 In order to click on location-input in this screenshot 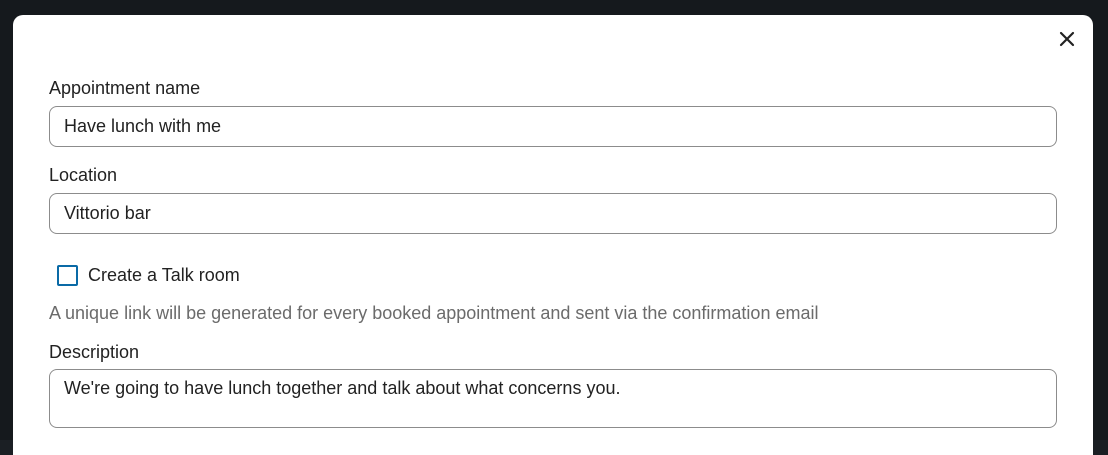, I will do `click(553, 213)`.